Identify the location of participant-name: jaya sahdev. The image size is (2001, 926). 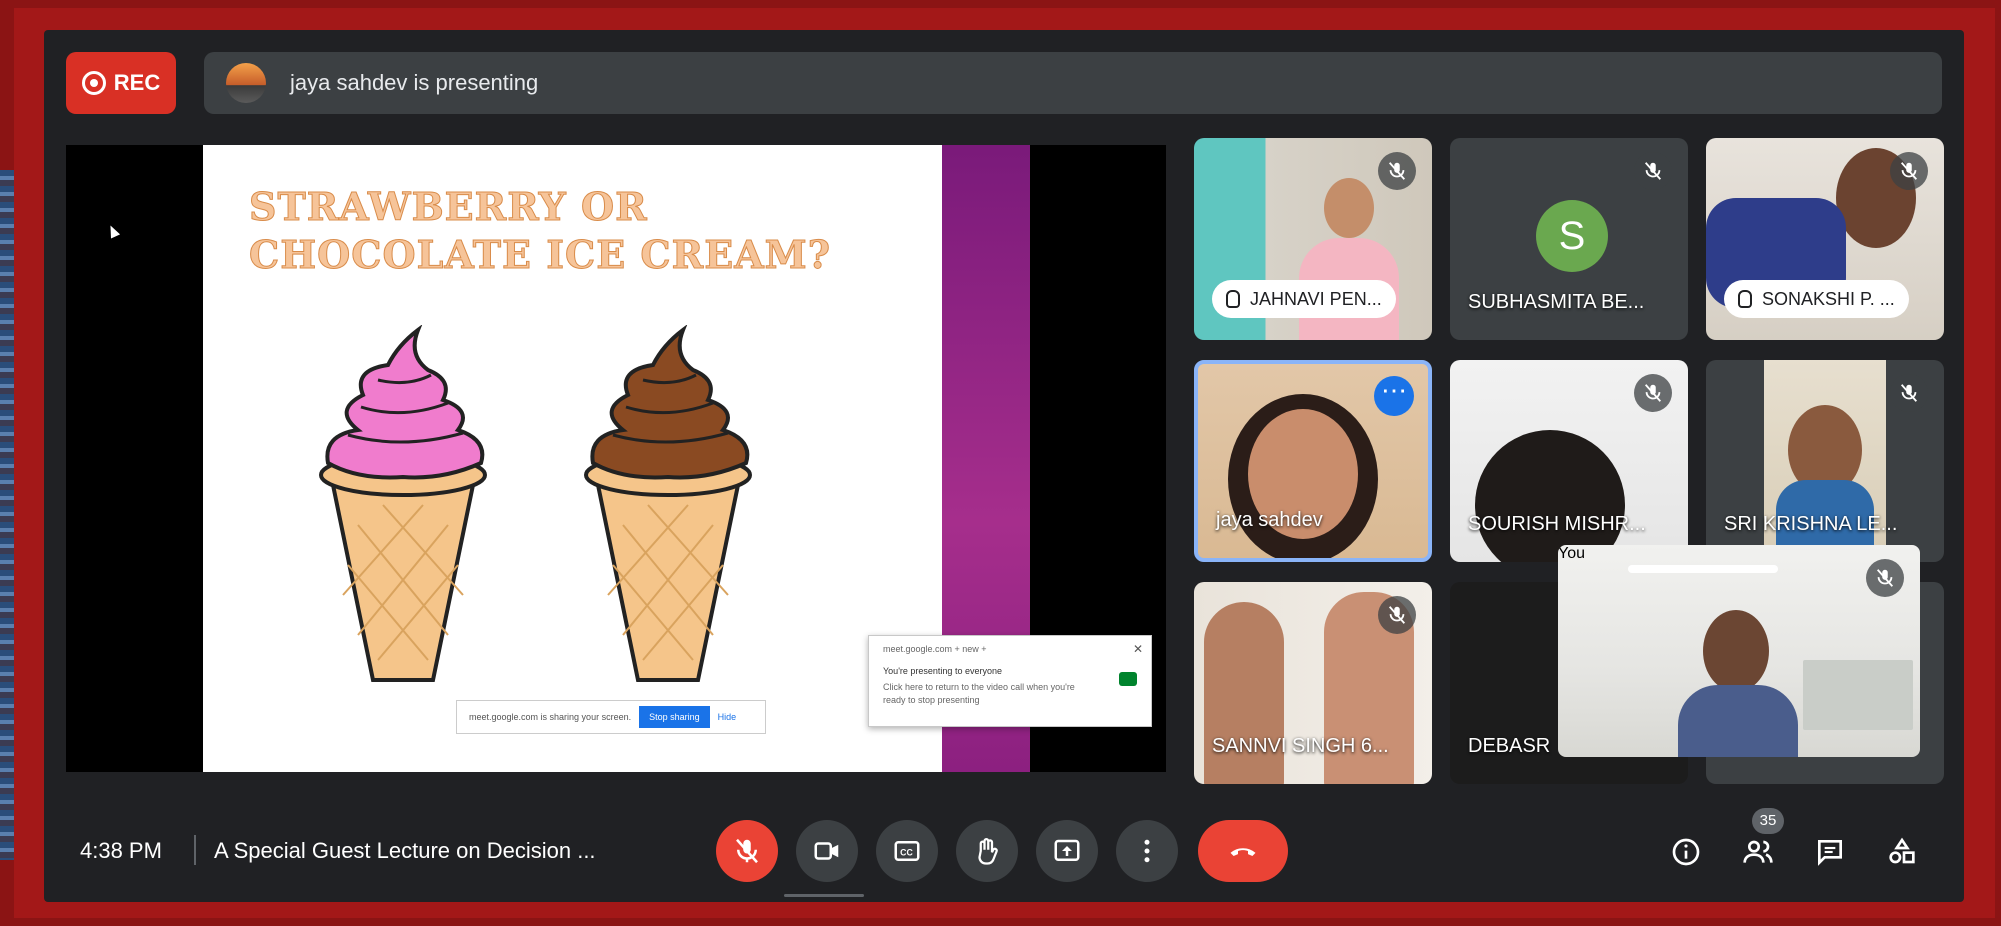
(1269, 520).